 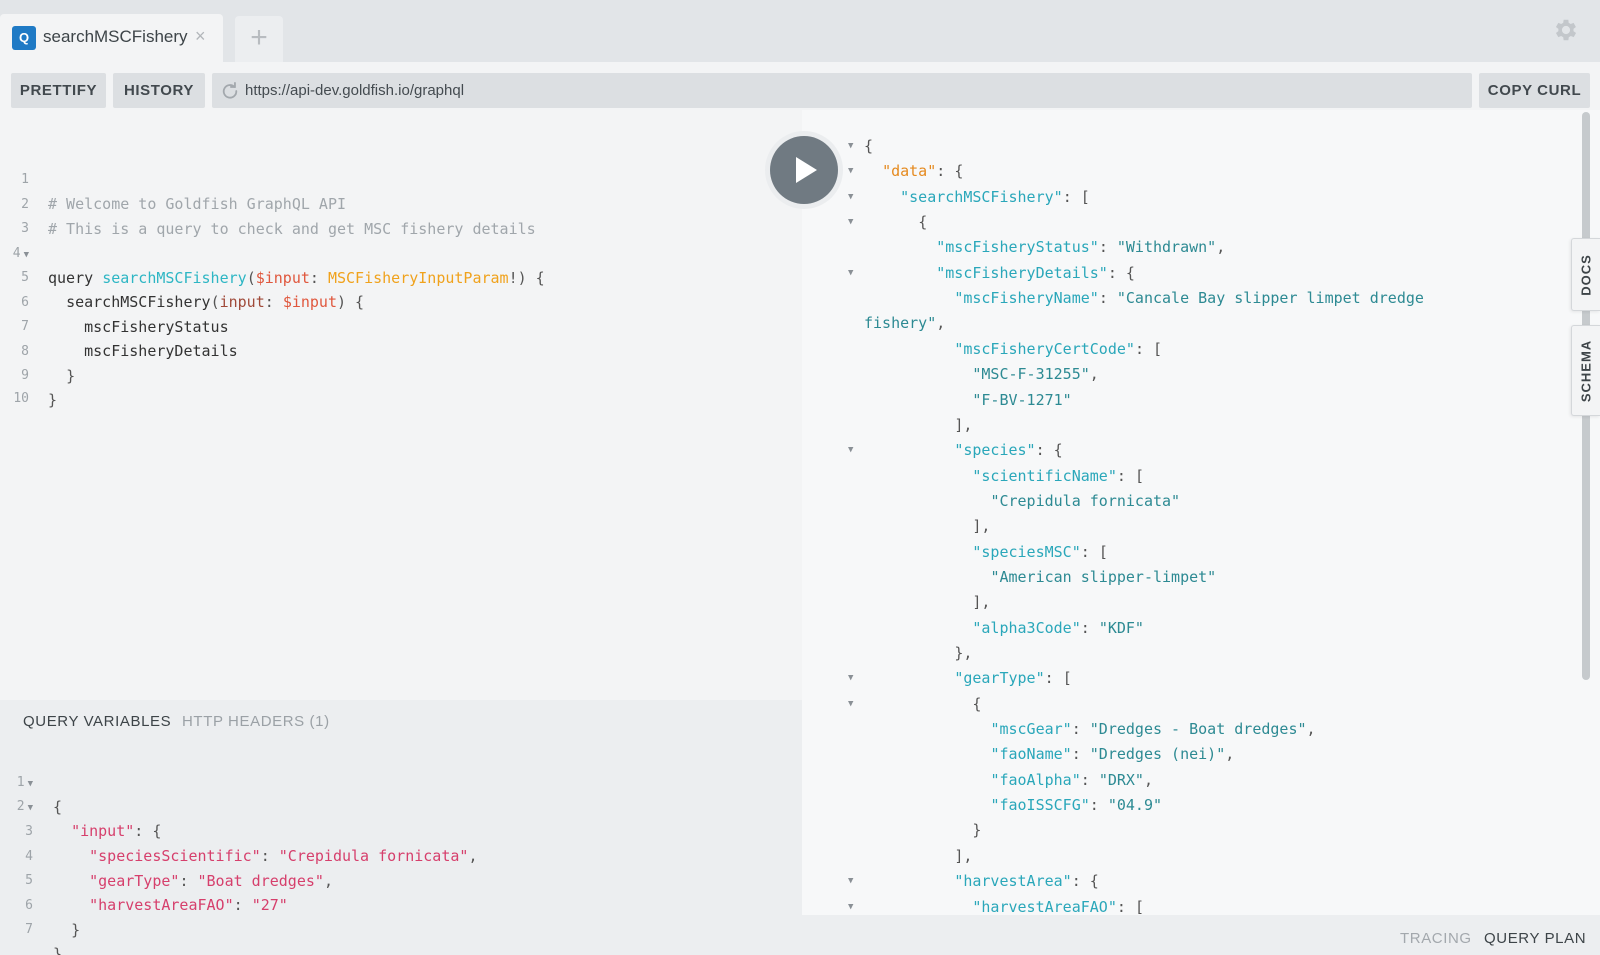 What do you see at coordinates (309, 302) in the screenshot?
I see `argument-variable: $input` at bounding box center [309, 302].